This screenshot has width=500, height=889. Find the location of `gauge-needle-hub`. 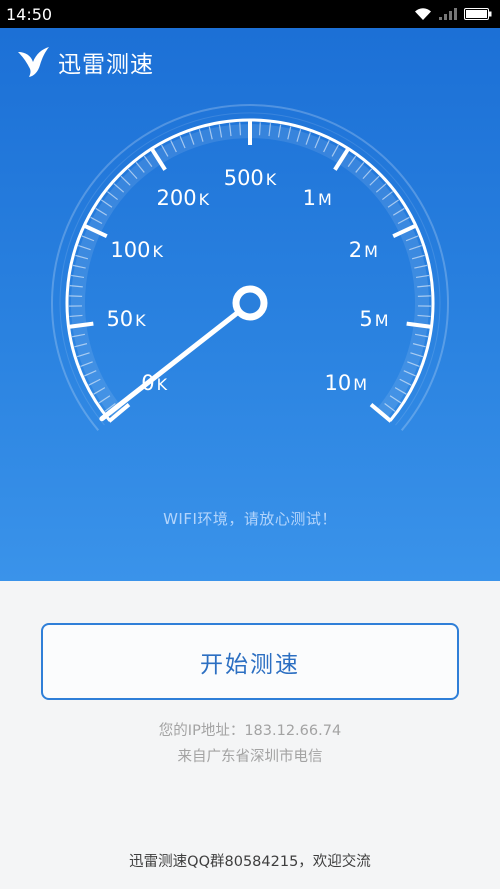

gauge-needle-hub is located at coordinates (250, 303).